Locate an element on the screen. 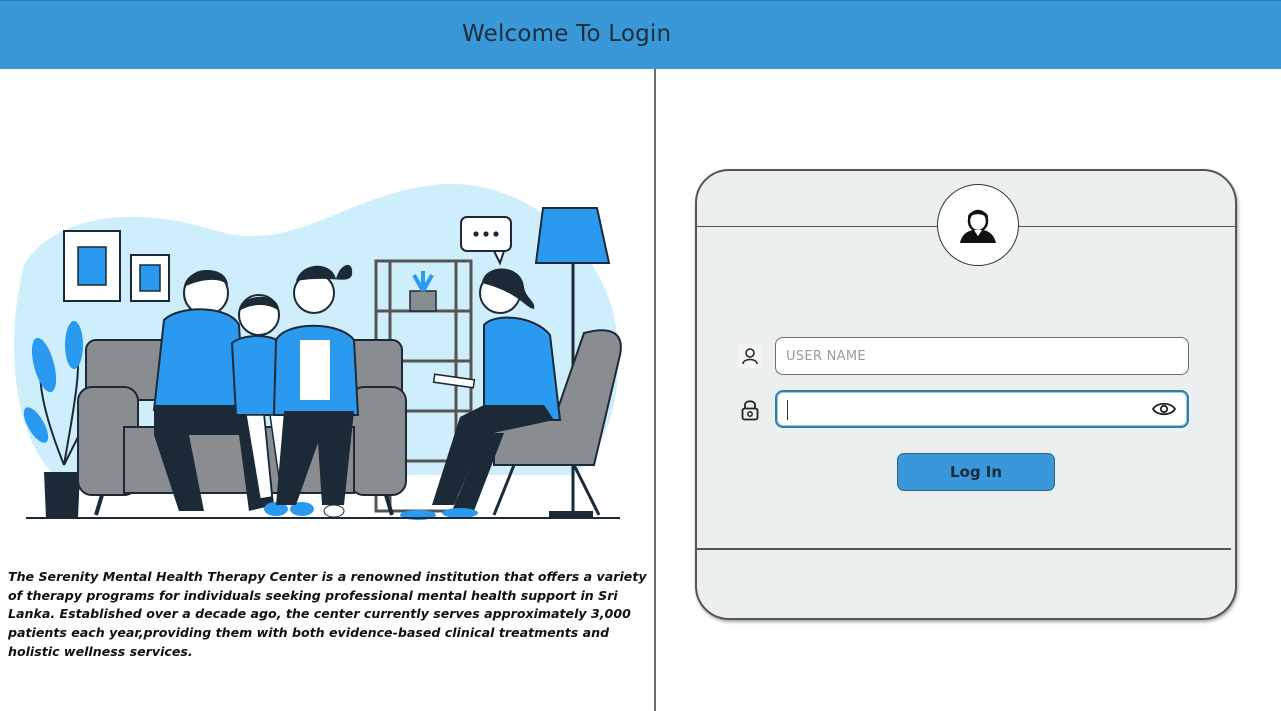 Image resolution: width=1281 pixels, height=711 pixels. page-title: Welcome To Login is located at coordinates (567, 34).